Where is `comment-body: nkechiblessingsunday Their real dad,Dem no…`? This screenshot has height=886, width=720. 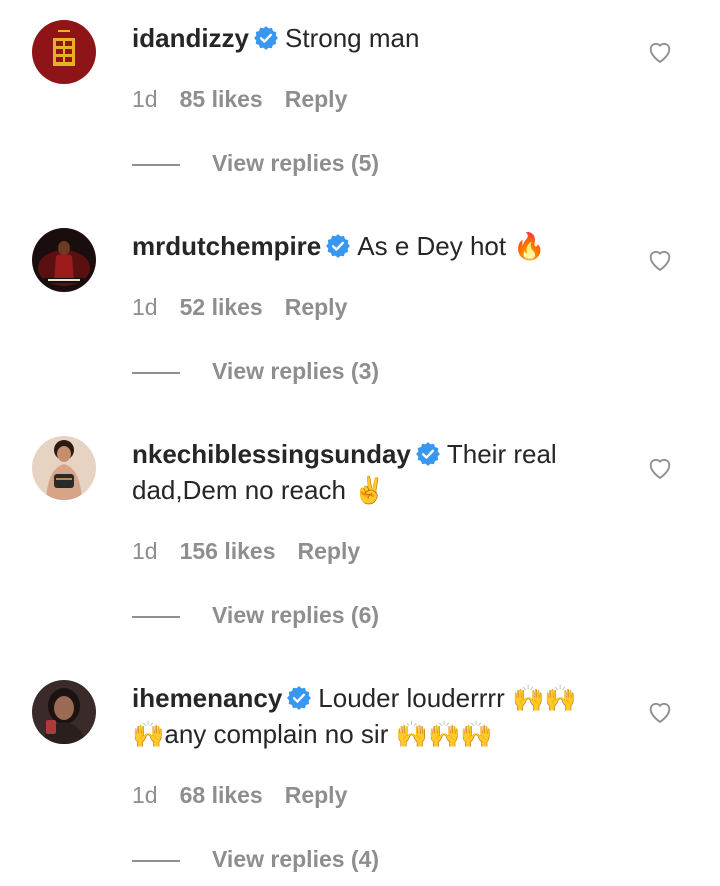
comment-body: nkechiblessingsunday Their real dad,Dem no… is located at coordinates (372, 472).